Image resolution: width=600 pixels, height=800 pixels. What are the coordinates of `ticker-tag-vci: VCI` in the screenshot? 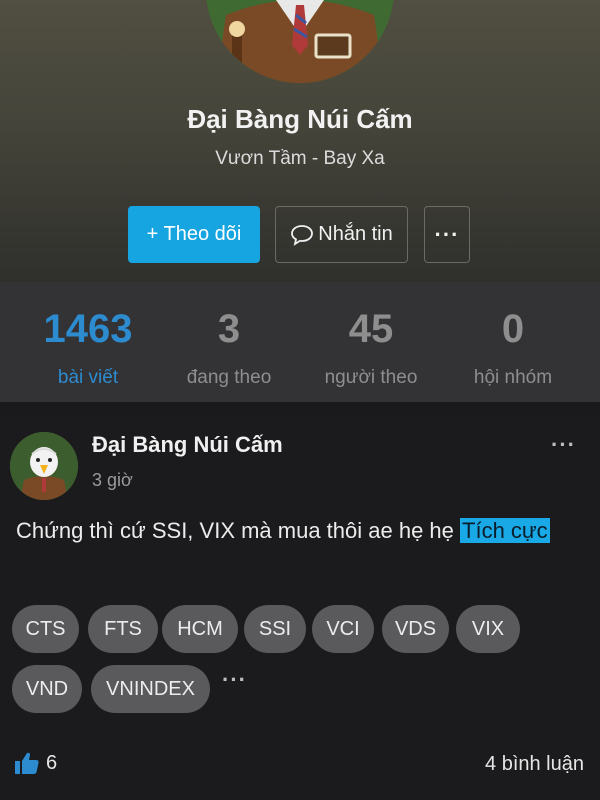 It's located at (343, 629).